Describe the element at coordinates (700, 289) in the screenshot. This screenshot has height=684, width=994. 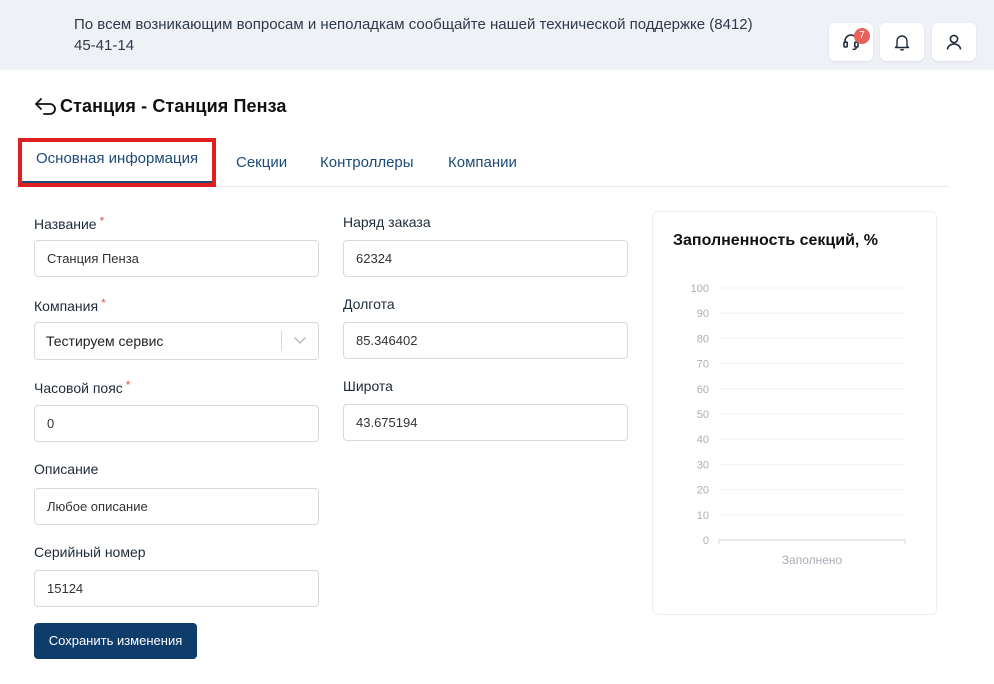
I see `y-tick-label: 100` at that location.